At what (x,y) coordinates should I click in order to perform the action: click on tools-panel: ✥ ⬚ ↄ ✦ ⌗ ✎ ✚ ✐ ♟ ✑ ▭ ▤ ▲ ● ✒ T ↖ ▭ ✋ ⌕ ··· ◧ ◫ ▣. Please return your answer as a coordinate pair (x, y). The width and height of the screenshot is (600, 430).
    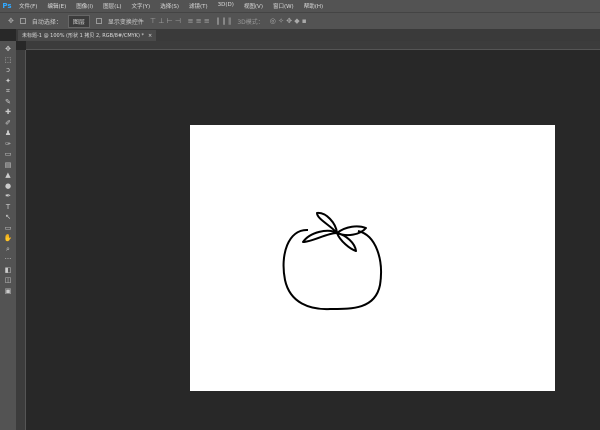
    Looking at the image, I should click on (8, 235).